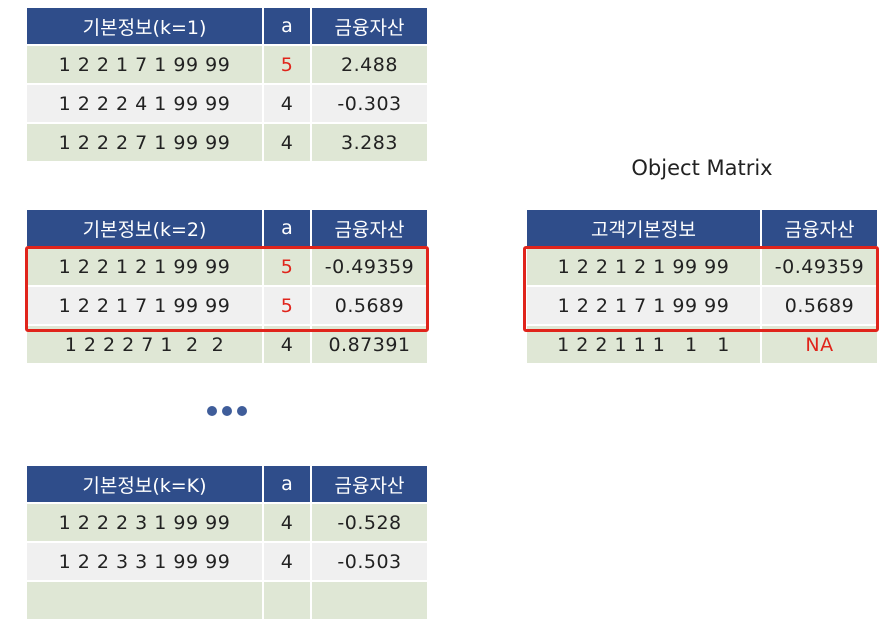 The height and width of the screenshot is (628, 880). What do you see at coordinates (145, 229) in the screenshot?
I see `header-basic-info: 기본정보(k=2)` at bounding box center [145, 229].